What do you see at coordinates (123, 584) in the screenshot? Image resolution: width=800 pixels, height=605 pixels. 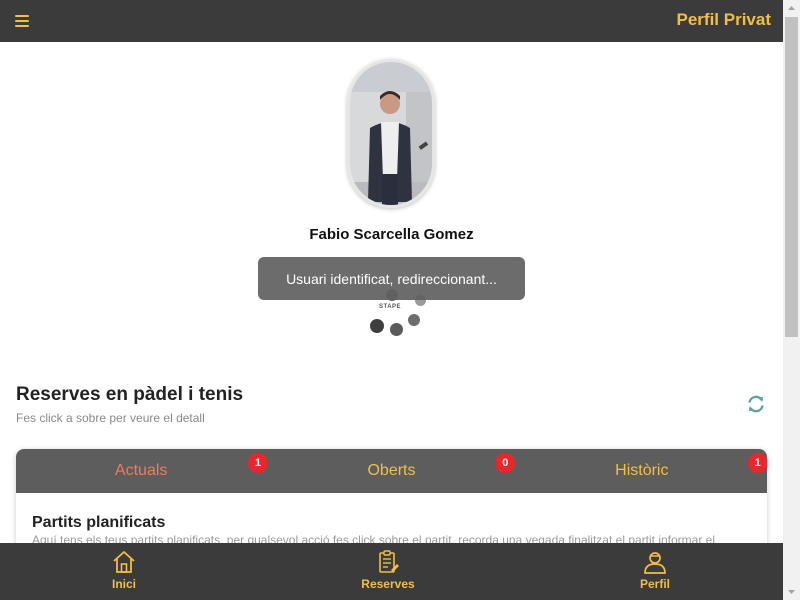 I see `nav-label: Inici` at bounding box center [123, 584].